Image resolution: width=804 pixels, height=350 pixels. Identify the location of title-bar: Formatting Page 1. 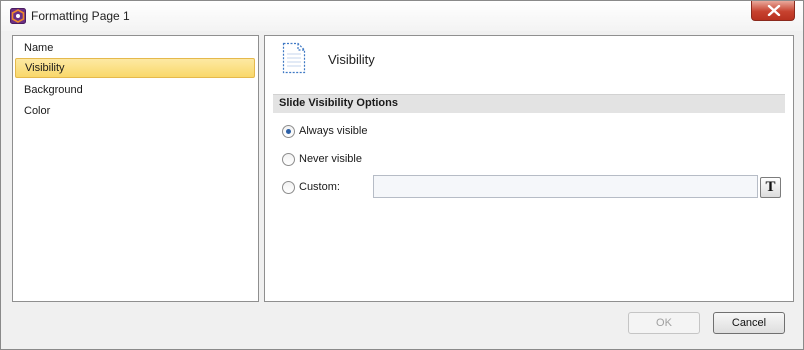
(402, 16).